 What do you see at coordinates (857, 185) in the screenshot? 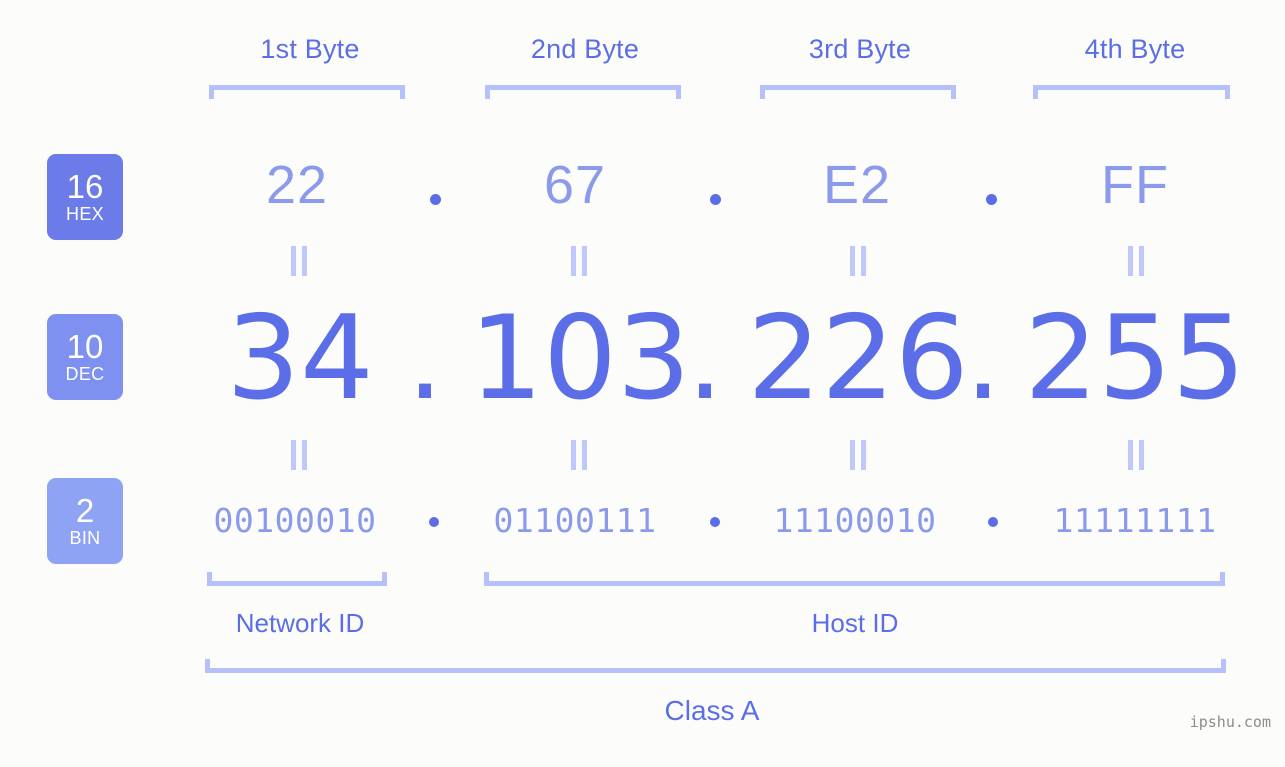
I see `hex-octet-3: E2` at bounding box center [857, 185].